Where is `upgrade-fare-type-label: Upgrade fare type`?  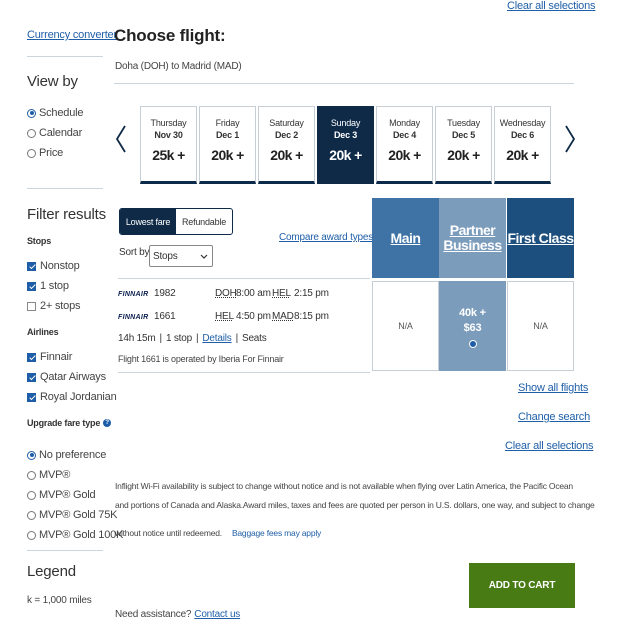
upgrade-fare-type-label: Upgrade fare type is located at coordinates (64, 423).